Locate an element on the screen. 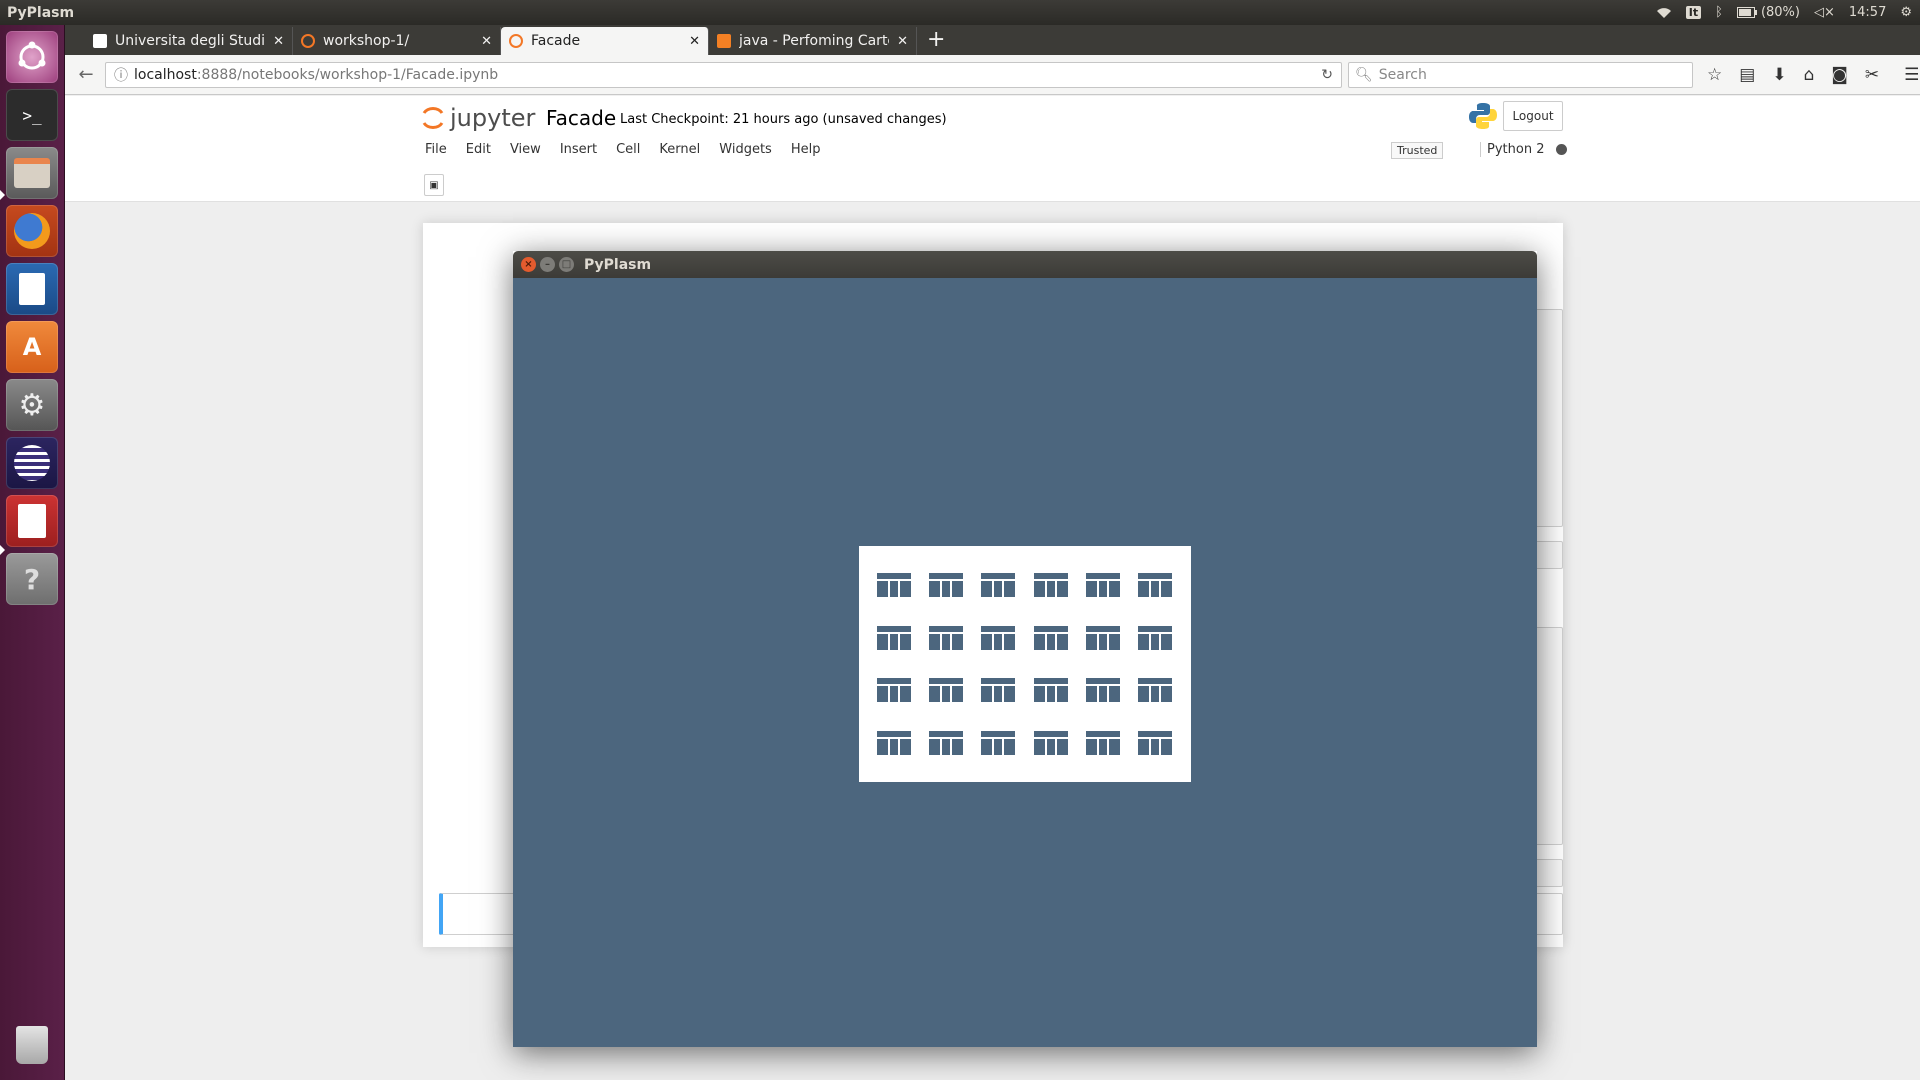  pocket-icon: ◙ is located at coordinates (1839, 75).